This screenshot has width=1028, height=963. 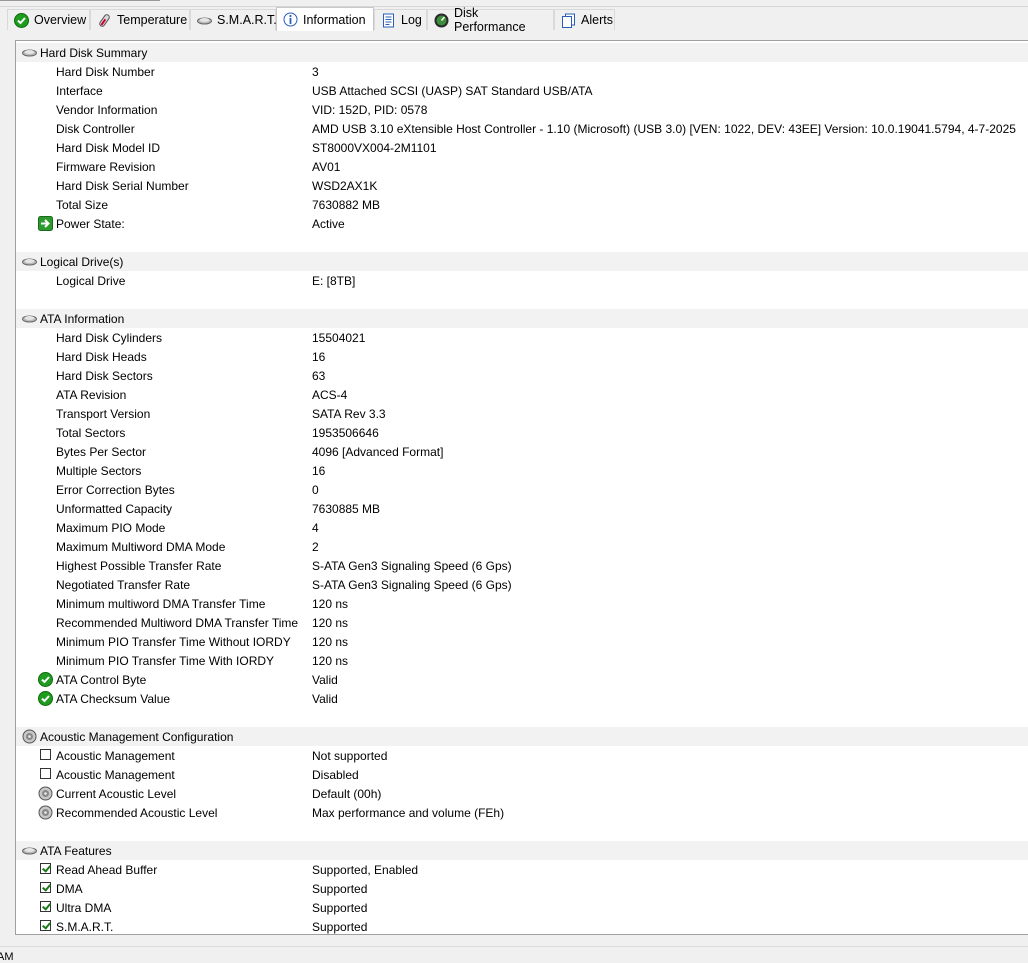 What do you see at coordinates (522, 318) in the screenshot?
I see `section-header-ata-information: ATA Information` at bounding box center [522, 318].